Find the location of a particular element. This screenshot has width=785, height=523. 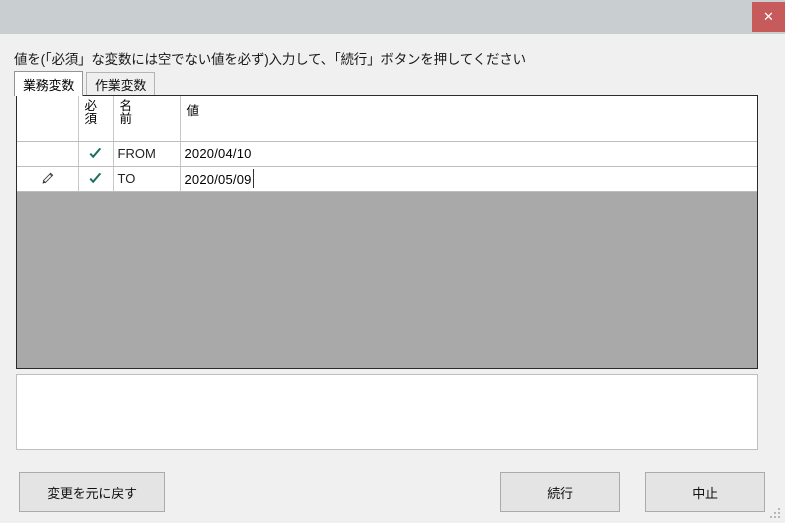

table-row: FROM 2020/04/10 is located at coordinates (387, 154).